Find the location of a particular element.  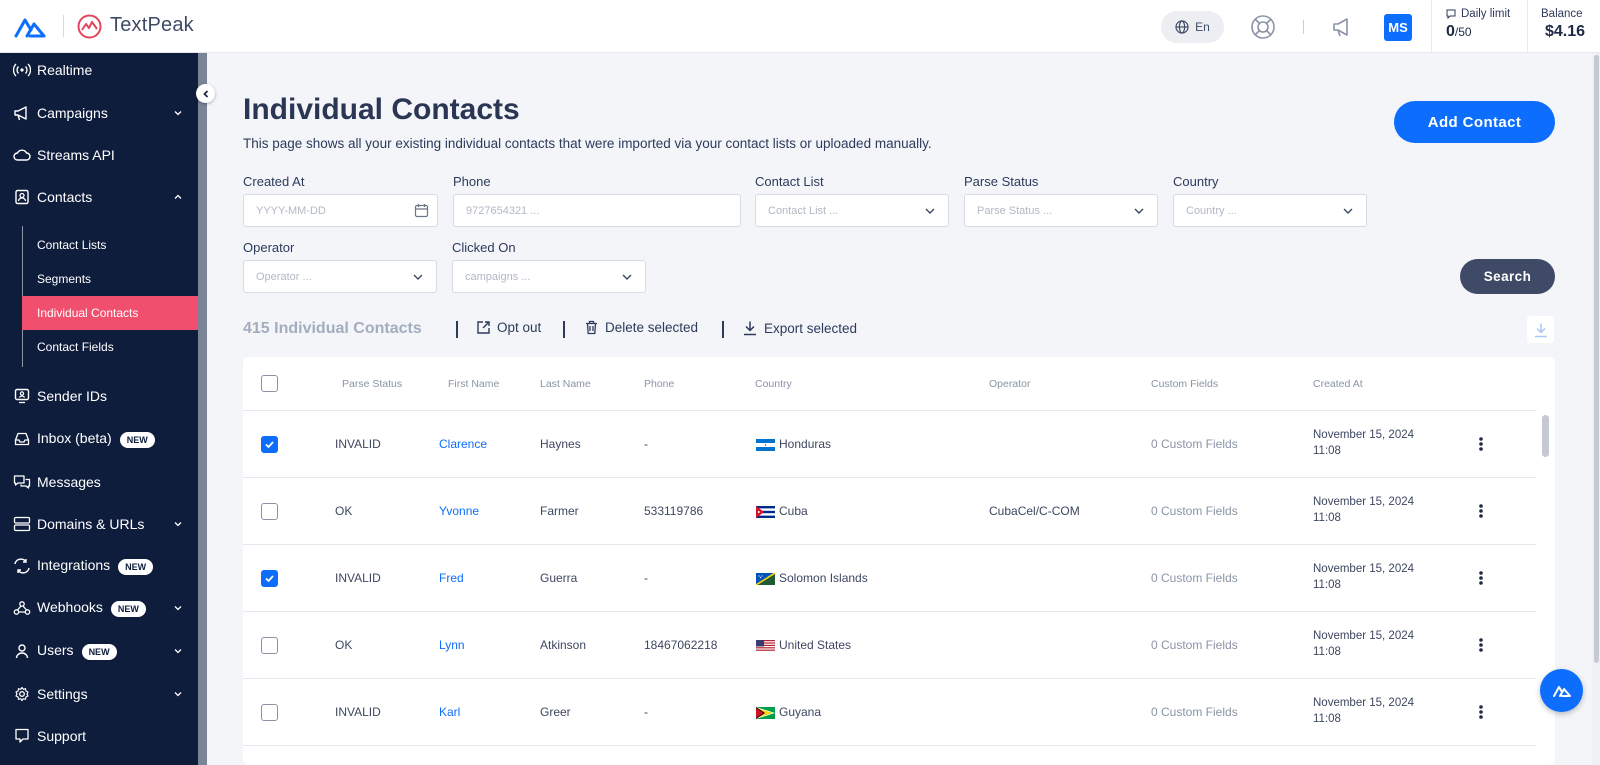

sidebar-item-domains: Domains & URLs is located at coordinates (99, 524).